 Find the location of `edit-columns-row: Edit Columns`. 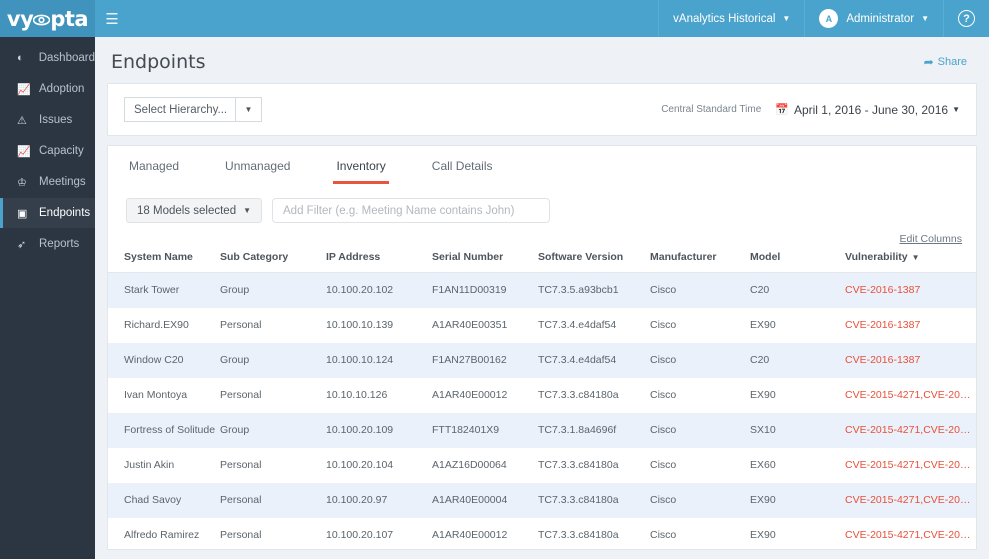

edit-columns-row: Edit Columns is located at coordinates (542, 240).